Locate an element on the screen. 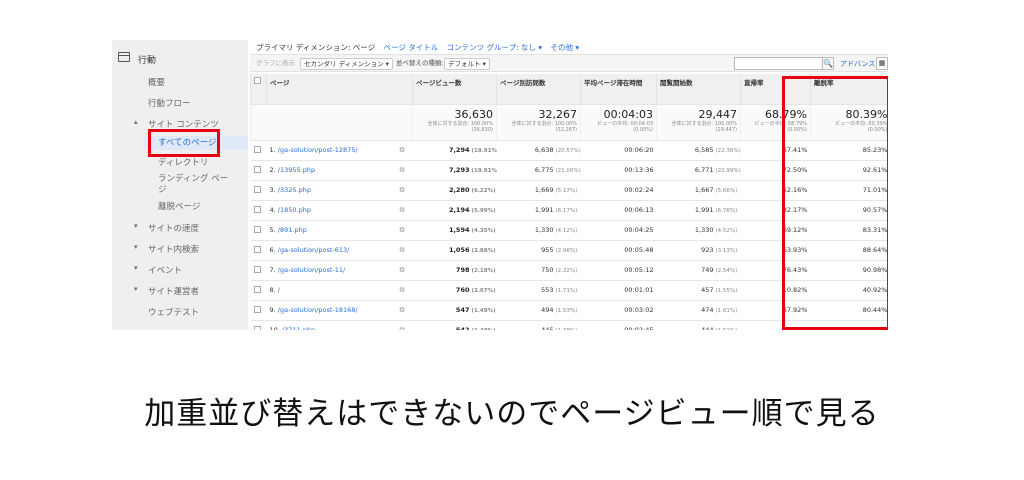 This screenshot has width=1024, height=480. header-avg-time: 平均ページ滞在時間 is located at coordinates (618, 89).